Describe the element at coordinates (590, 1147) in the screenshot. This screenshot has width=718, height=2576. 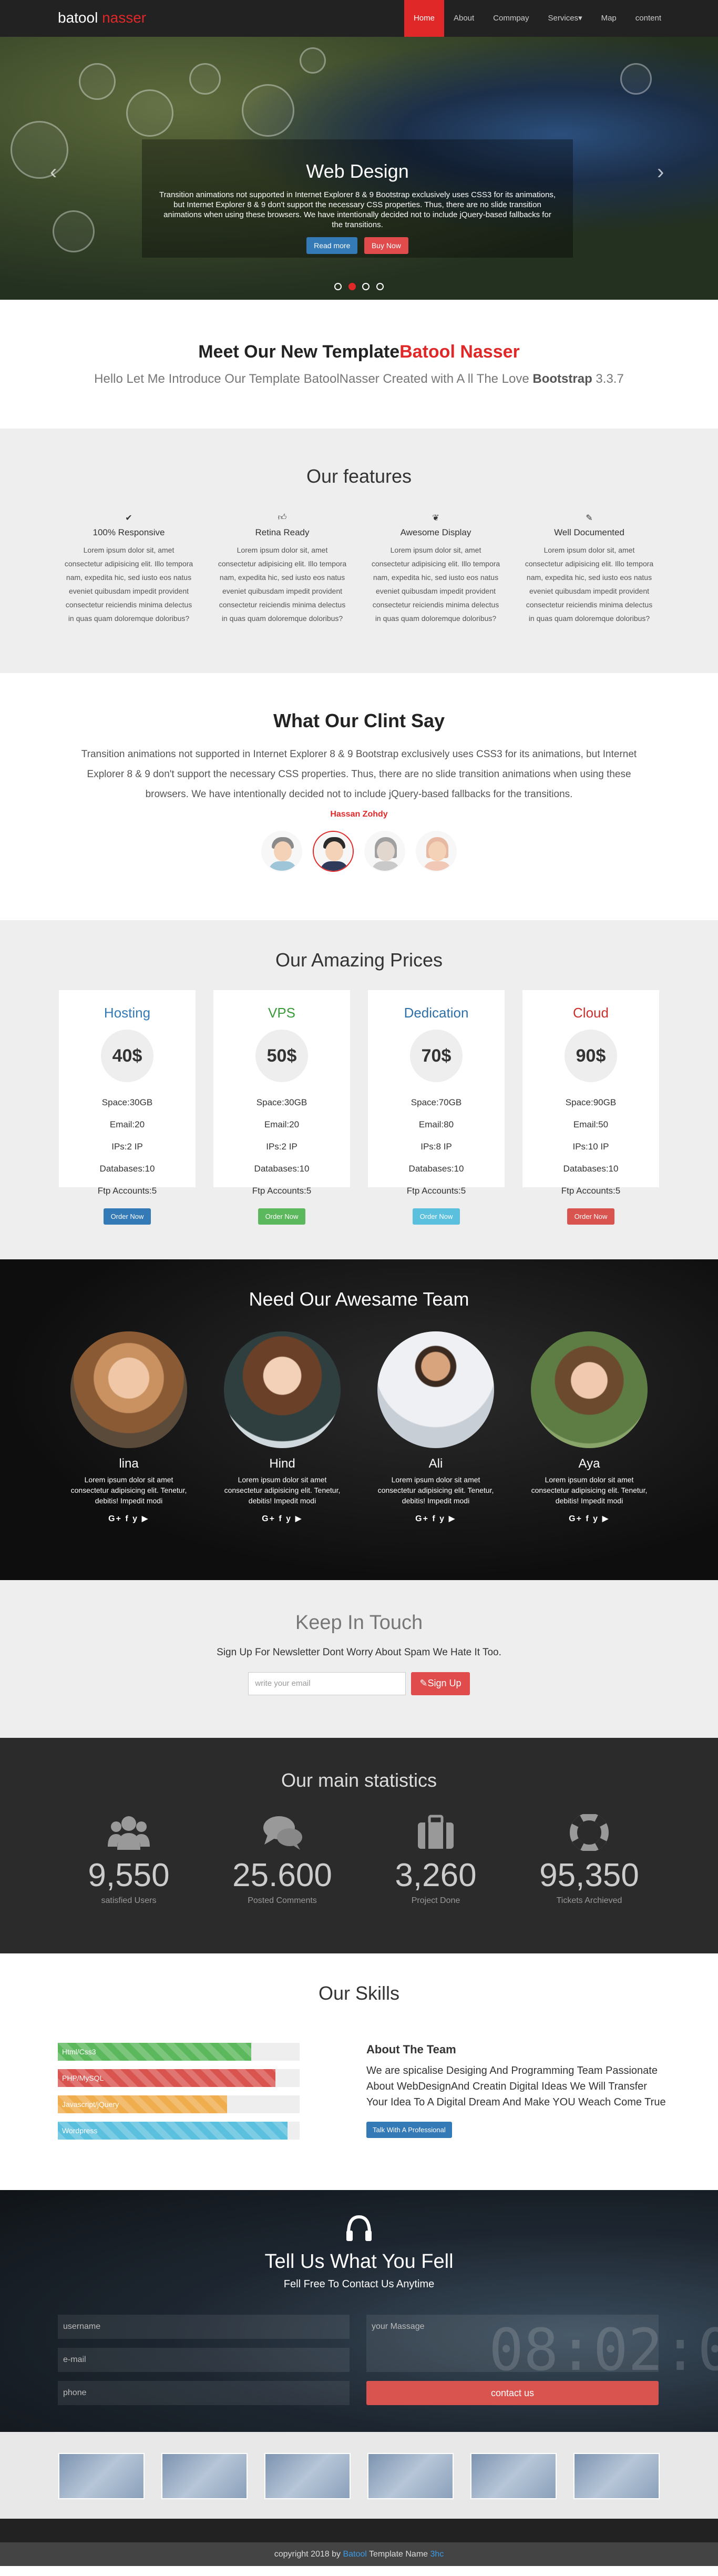
I see `plan-feature: IPs:10 IP` at that location.